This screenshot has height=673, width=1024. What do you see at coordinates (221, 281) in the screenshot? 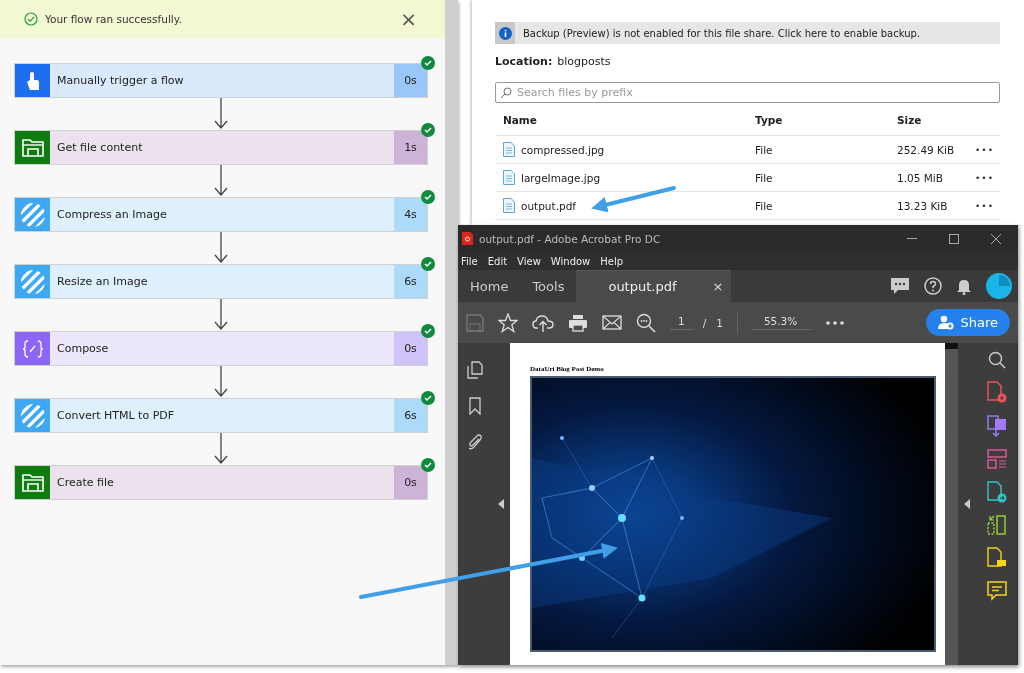
I see `flow-step-card: Resize an Image 6s` at bounding box center [221, 281].